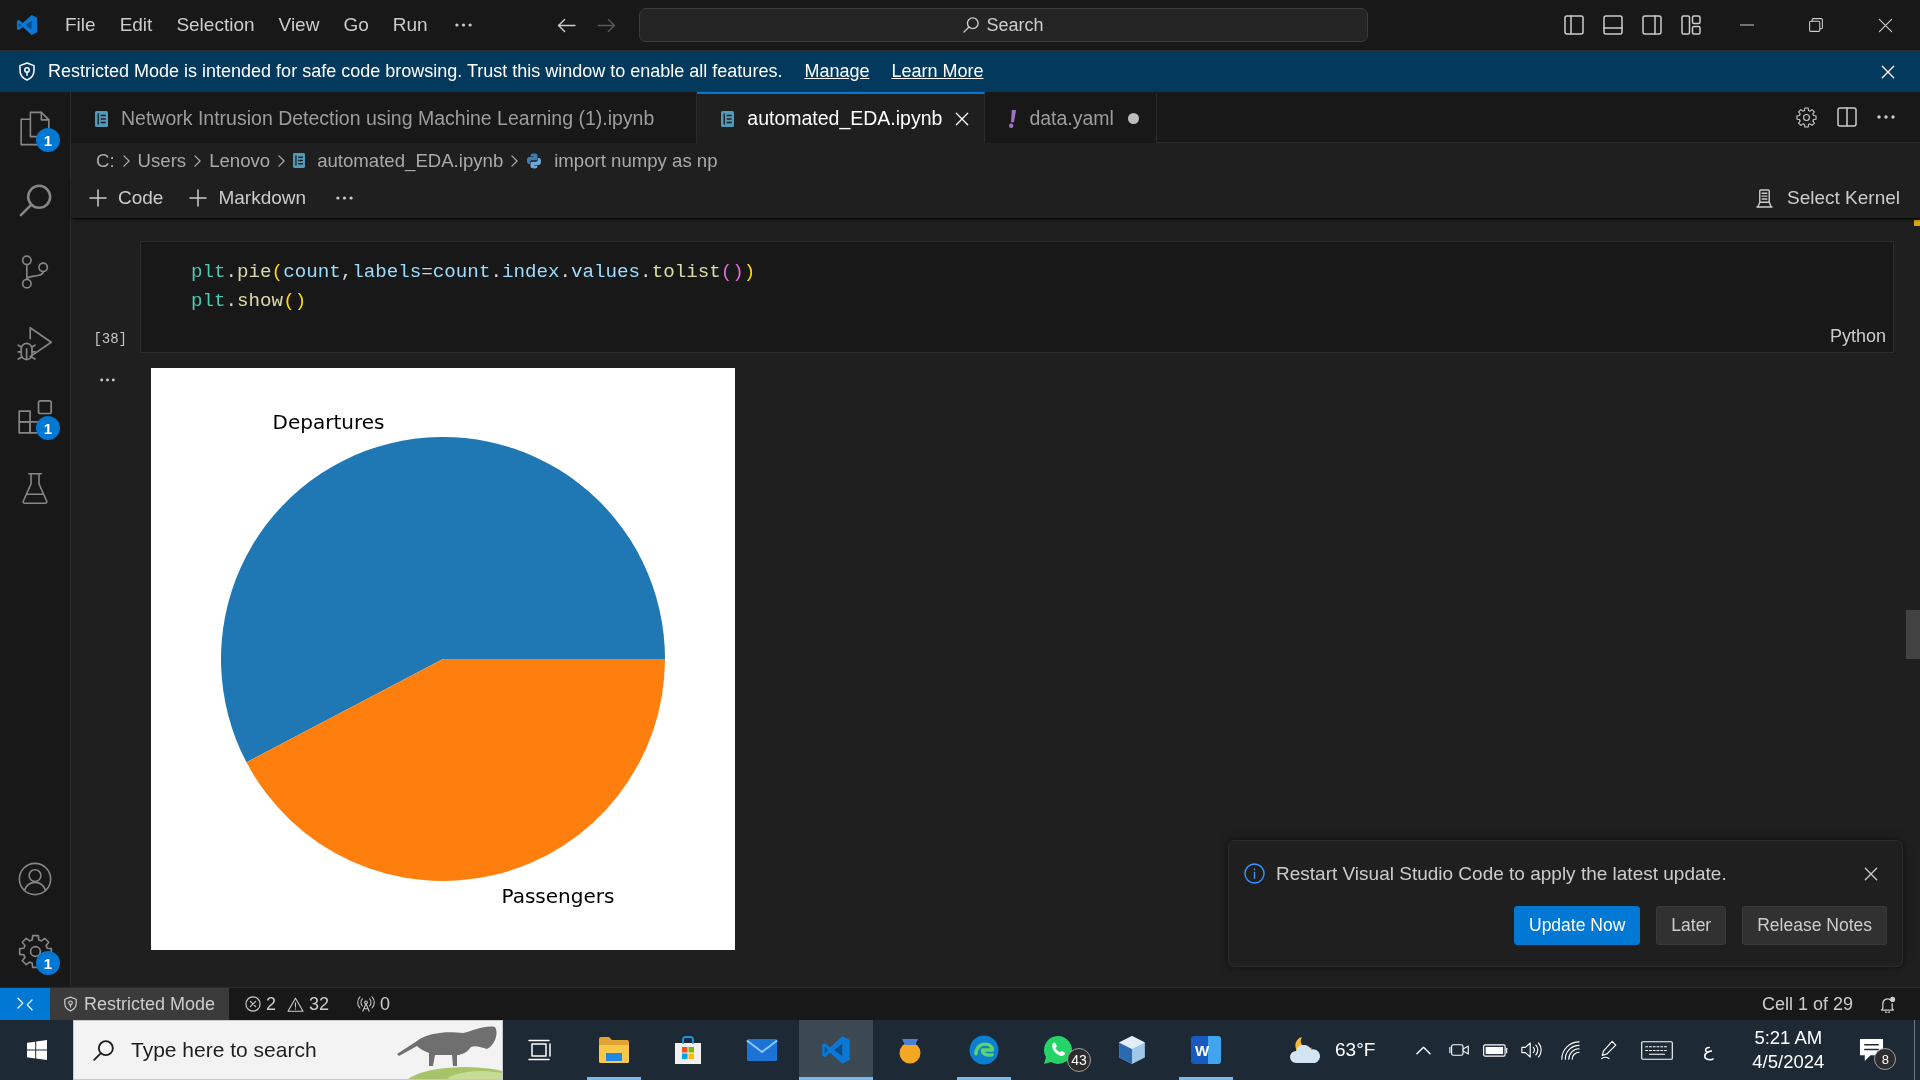 The image size is (1920, 1080). I want to click on taskbar-app-button: W, so click(1206, 1050).